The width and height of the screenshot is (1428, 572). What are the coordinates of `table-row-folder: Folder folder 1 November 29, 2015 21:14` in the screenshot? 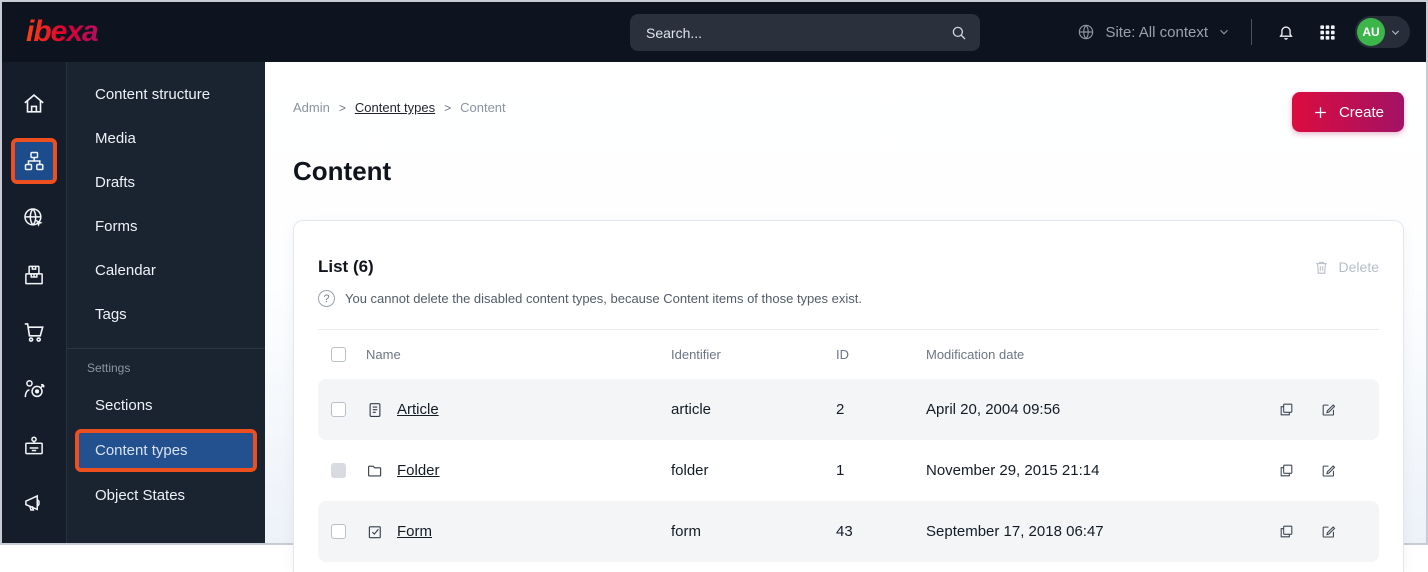 It's located at (848, 470).